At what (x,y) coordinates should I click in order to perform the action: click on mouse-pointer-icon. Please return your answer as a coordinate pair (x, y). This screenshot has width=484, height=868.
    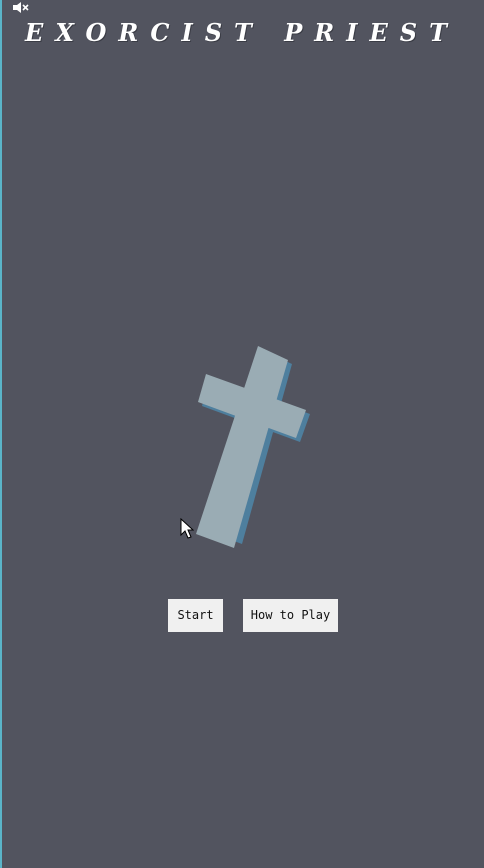
    Looking at the image, I should click on (187, 528).